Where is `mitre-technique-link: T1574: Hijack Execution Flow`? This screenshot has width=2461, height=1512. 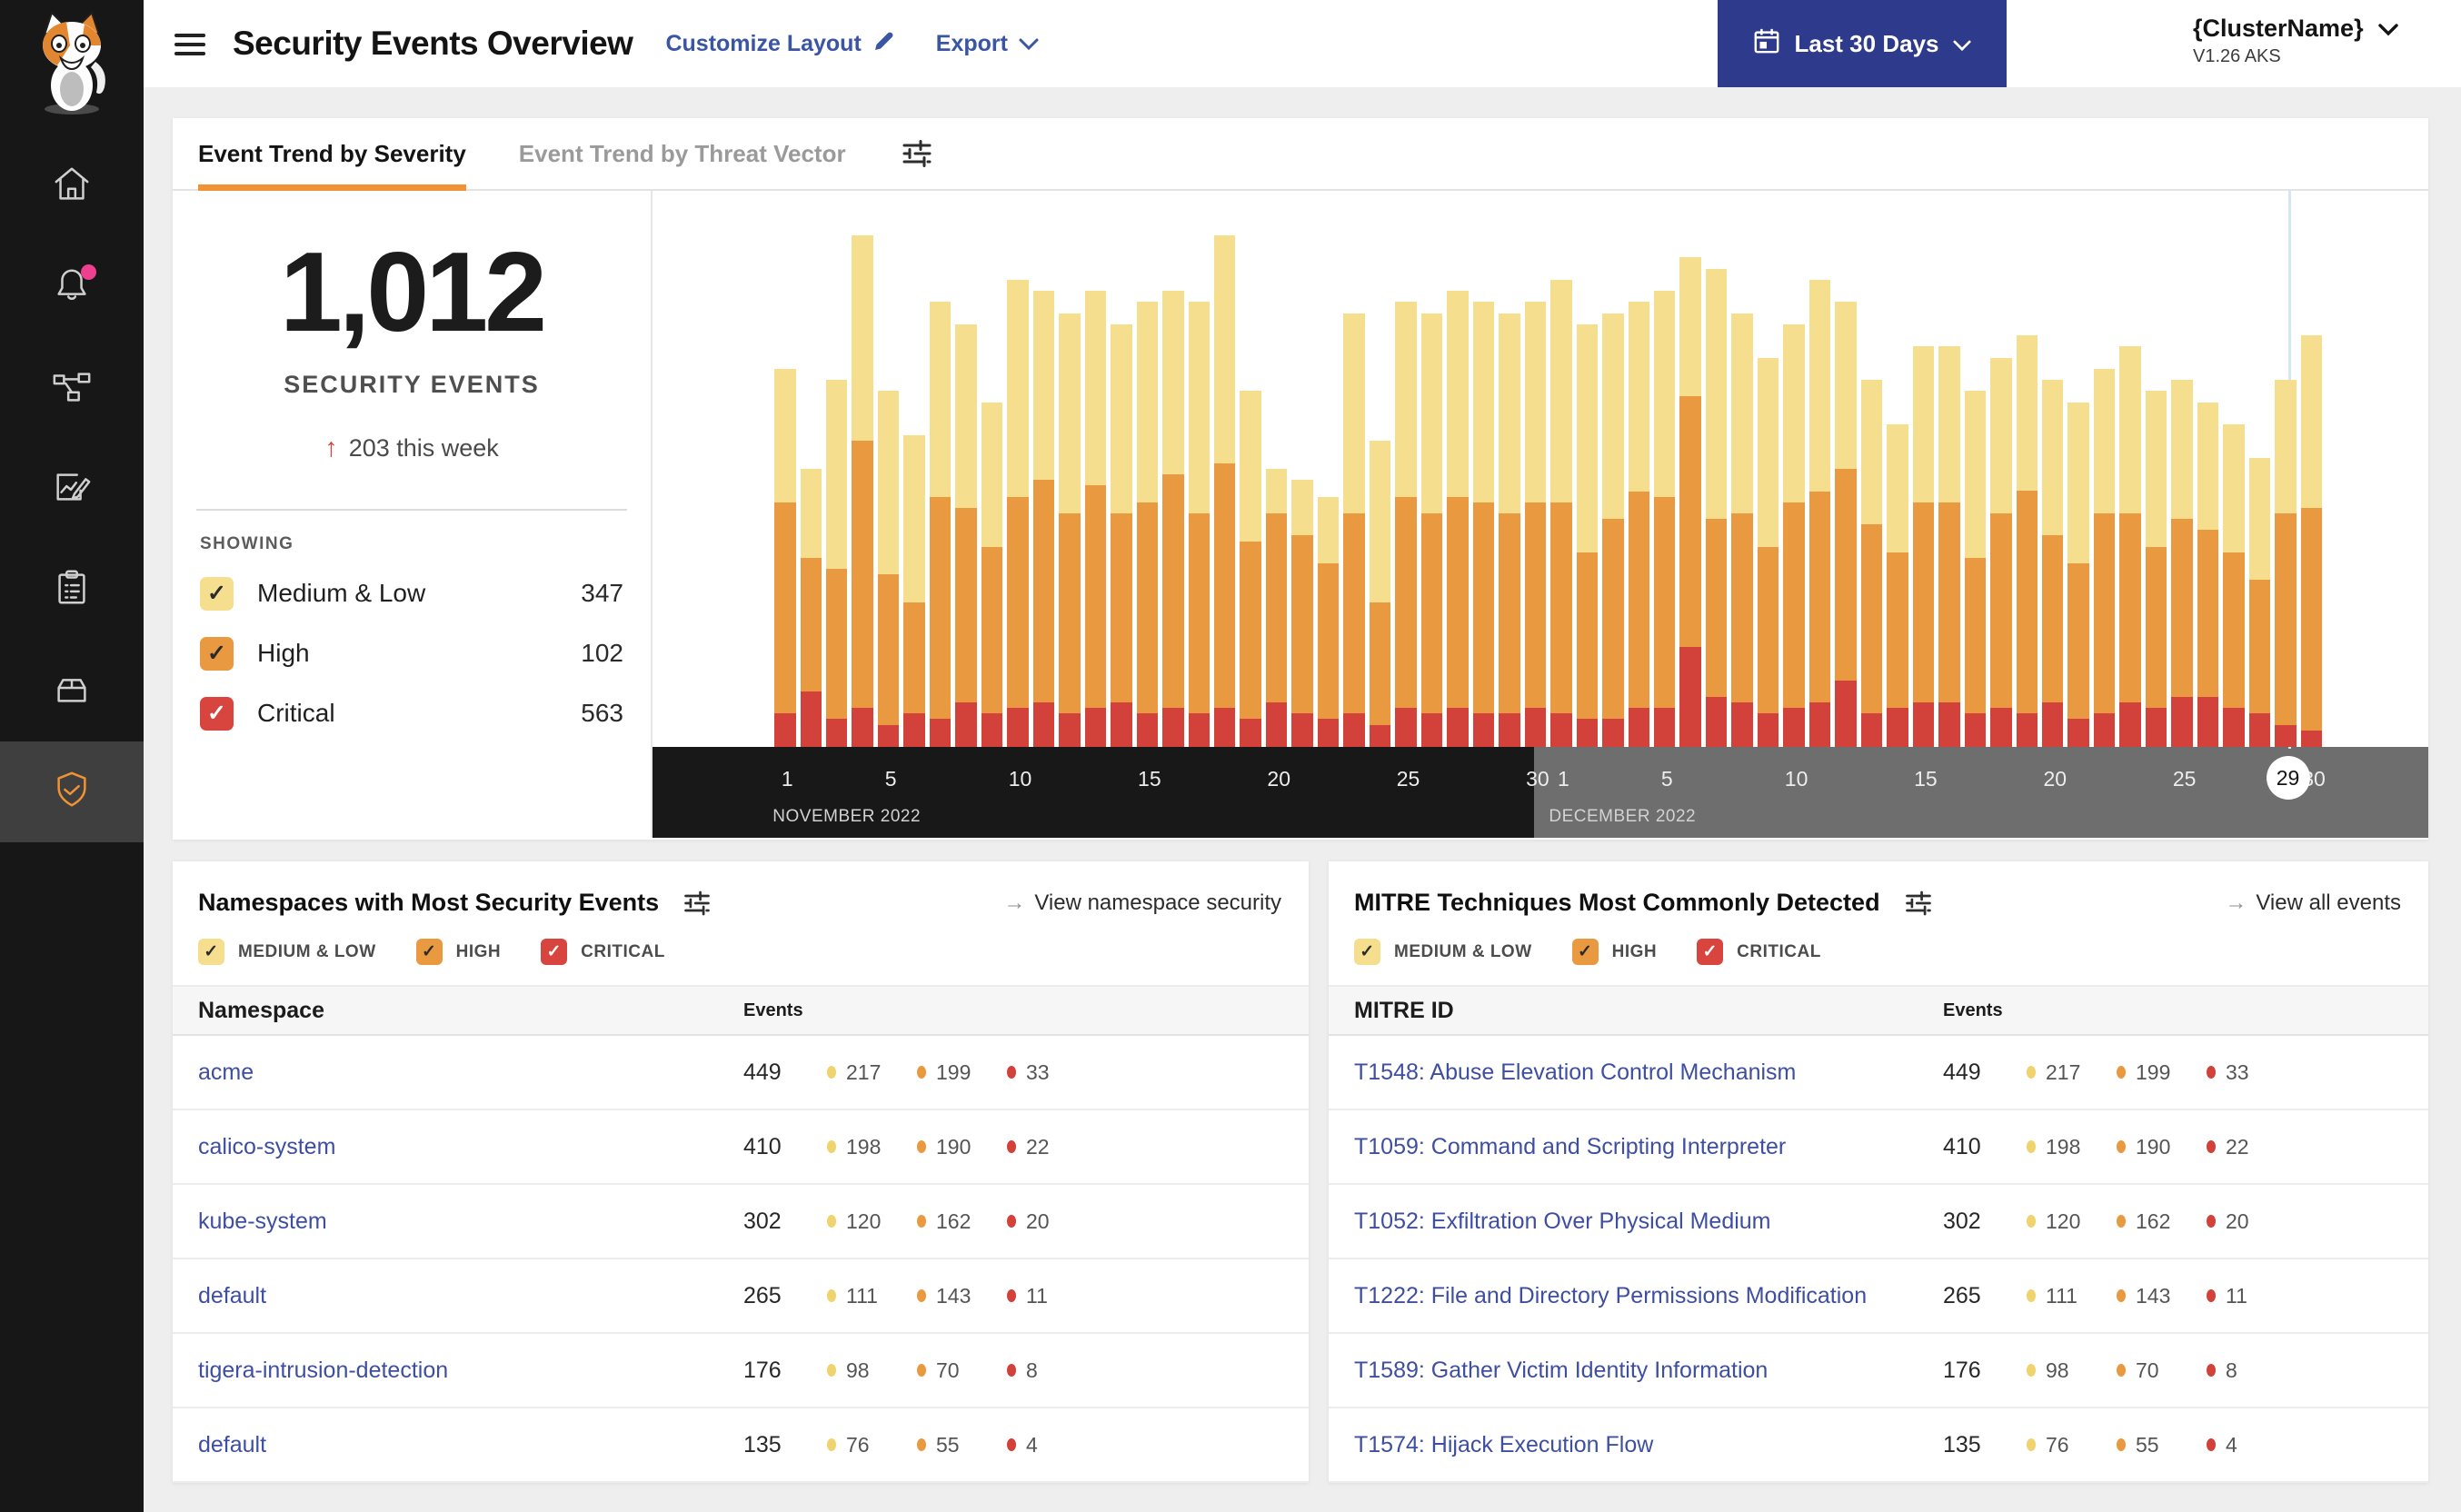 mitre-technique-link: T1574: Hijack Execution Flow is located at coordinates (1648, 1445).